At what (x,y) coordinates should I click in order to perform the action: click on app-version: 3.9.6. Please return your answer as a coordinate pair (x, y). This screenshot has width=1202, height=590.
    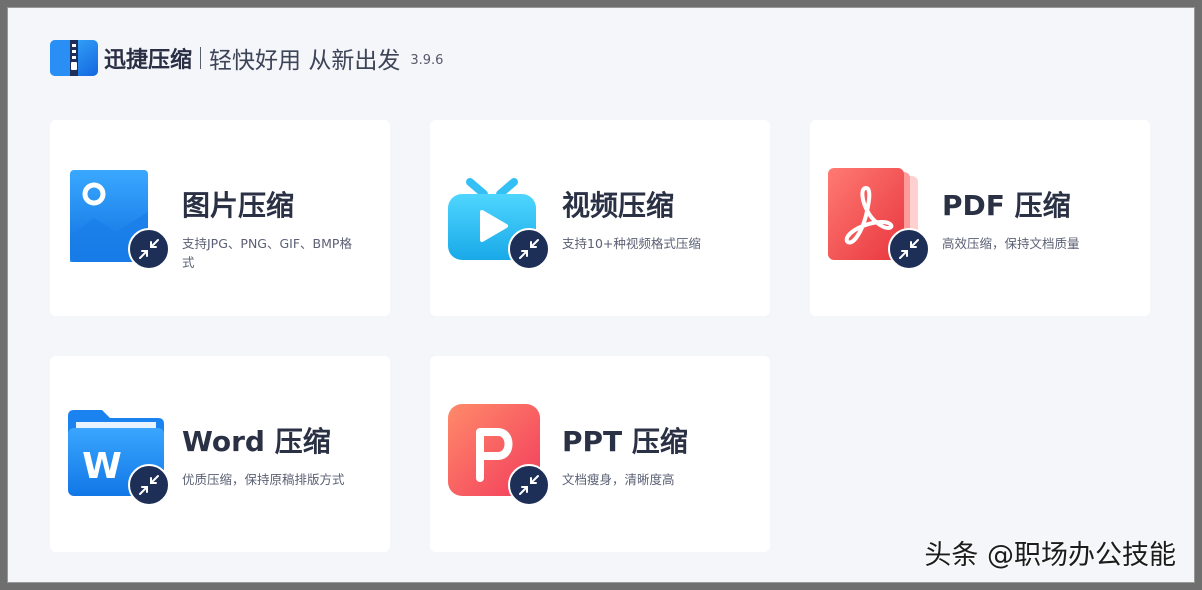
    Looking at the image, I should click on (427, 60).